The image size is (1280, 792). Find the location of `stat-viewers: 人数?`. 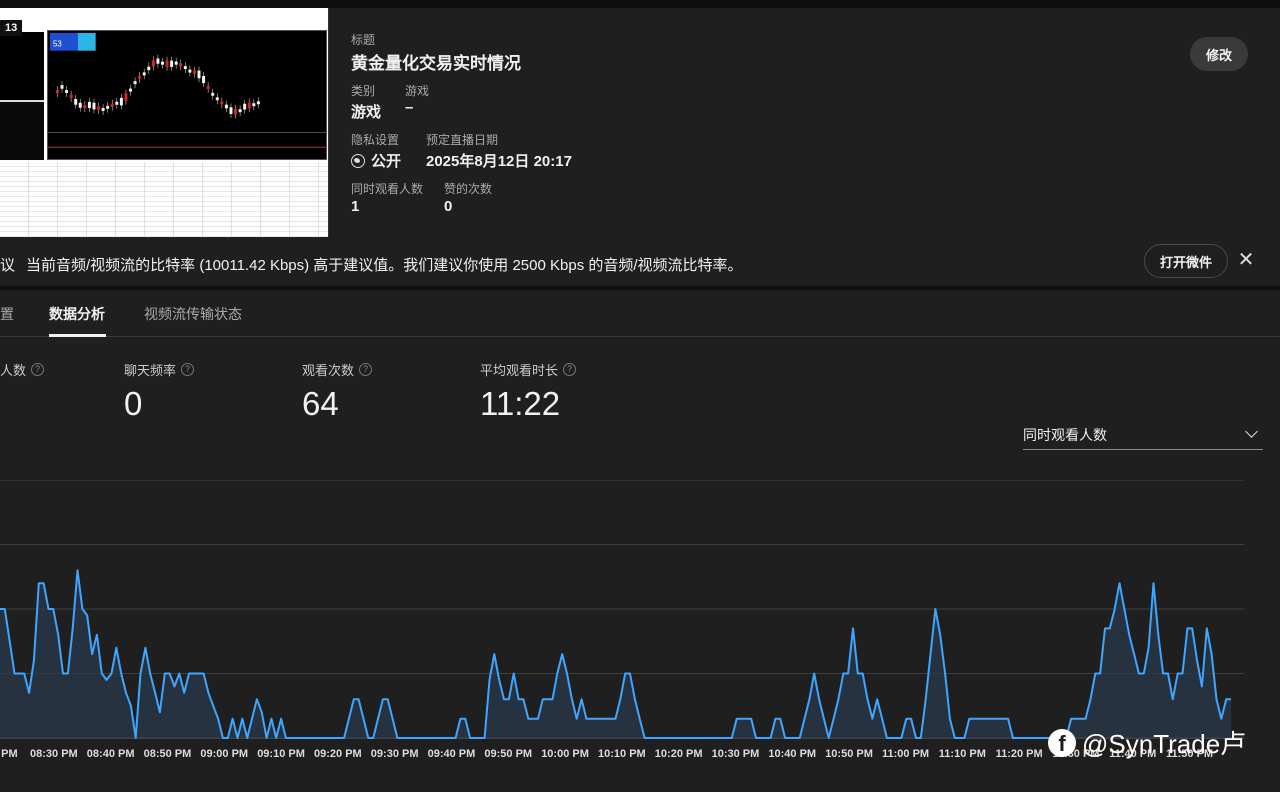

stat-viewers: 人数? is located at coordinates (22, 372).